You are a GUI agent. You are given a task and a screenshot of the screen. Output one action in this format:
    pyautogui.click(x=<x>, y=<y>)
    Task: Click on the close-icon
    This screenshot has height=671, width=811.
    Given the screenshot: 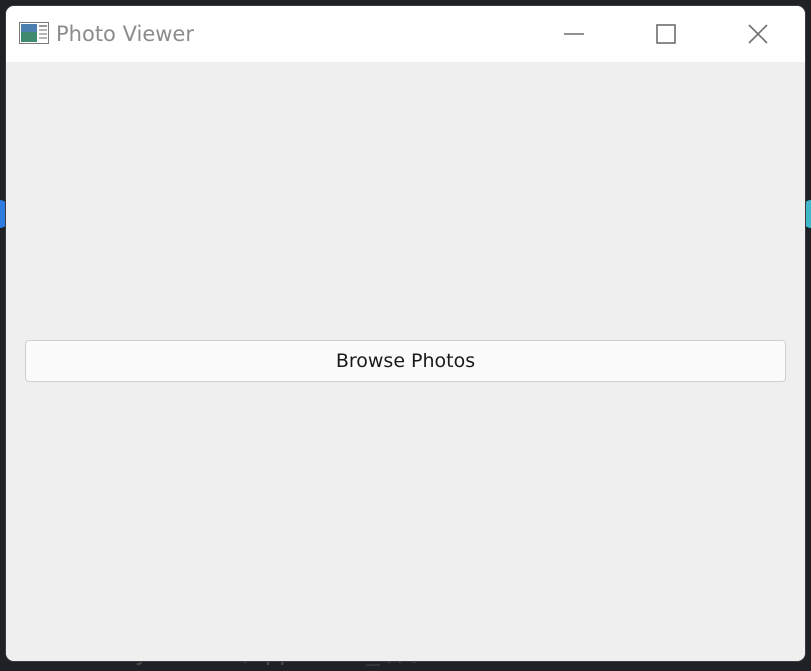 What is the action you would take?
    pyautogui.click(x=758, y=34)
    